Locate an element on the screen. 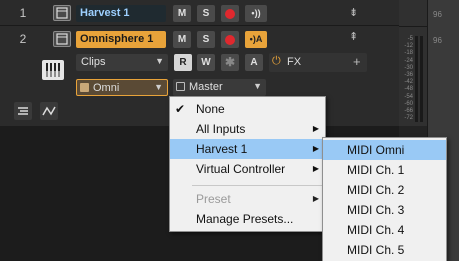 Image resolution: width=459 pixels, height=261 pixels. submenu-item-label: MIDI Ch. 4 is located at coordinates (376, 230).